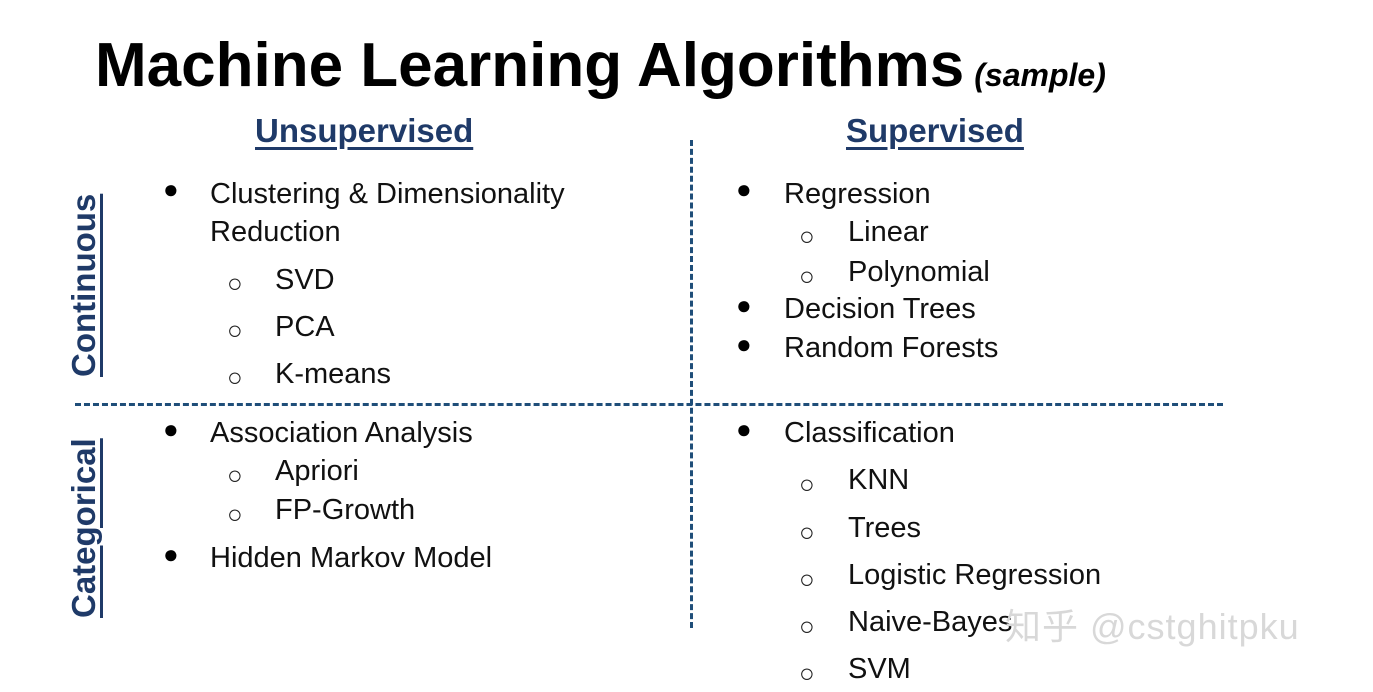 The image size is (1373, 692). I want to click on sub-item: KNN, so click(879, 480).